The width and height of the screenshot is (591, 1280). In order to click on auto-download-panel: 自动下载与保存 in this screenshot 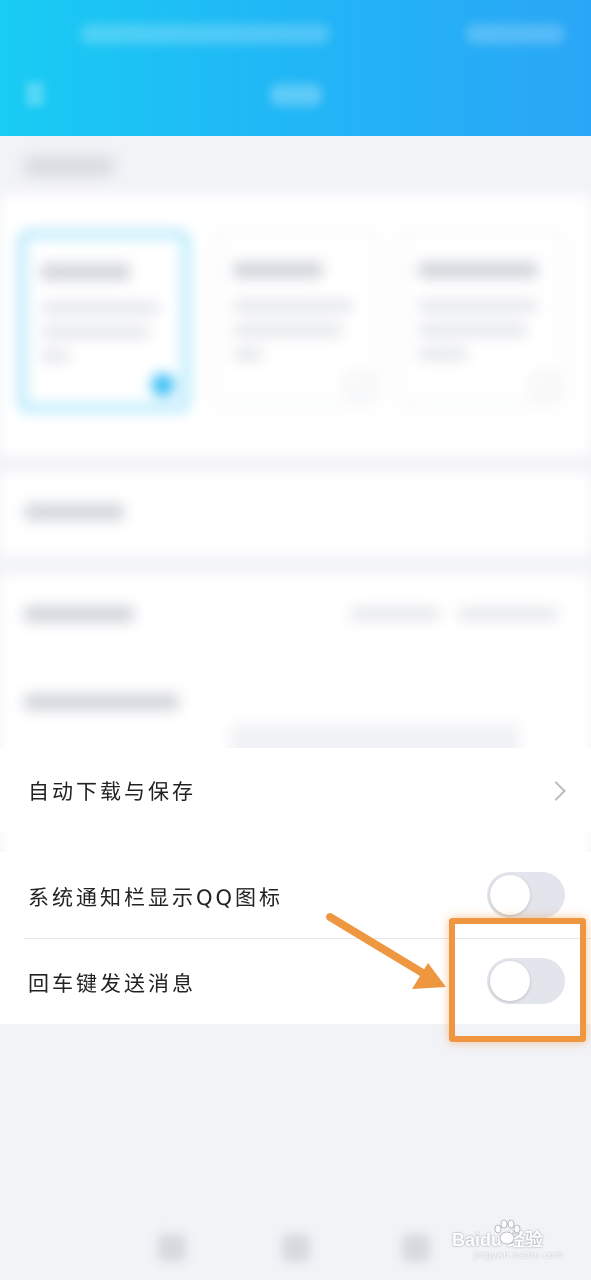, I will do `click(295, 790)`.